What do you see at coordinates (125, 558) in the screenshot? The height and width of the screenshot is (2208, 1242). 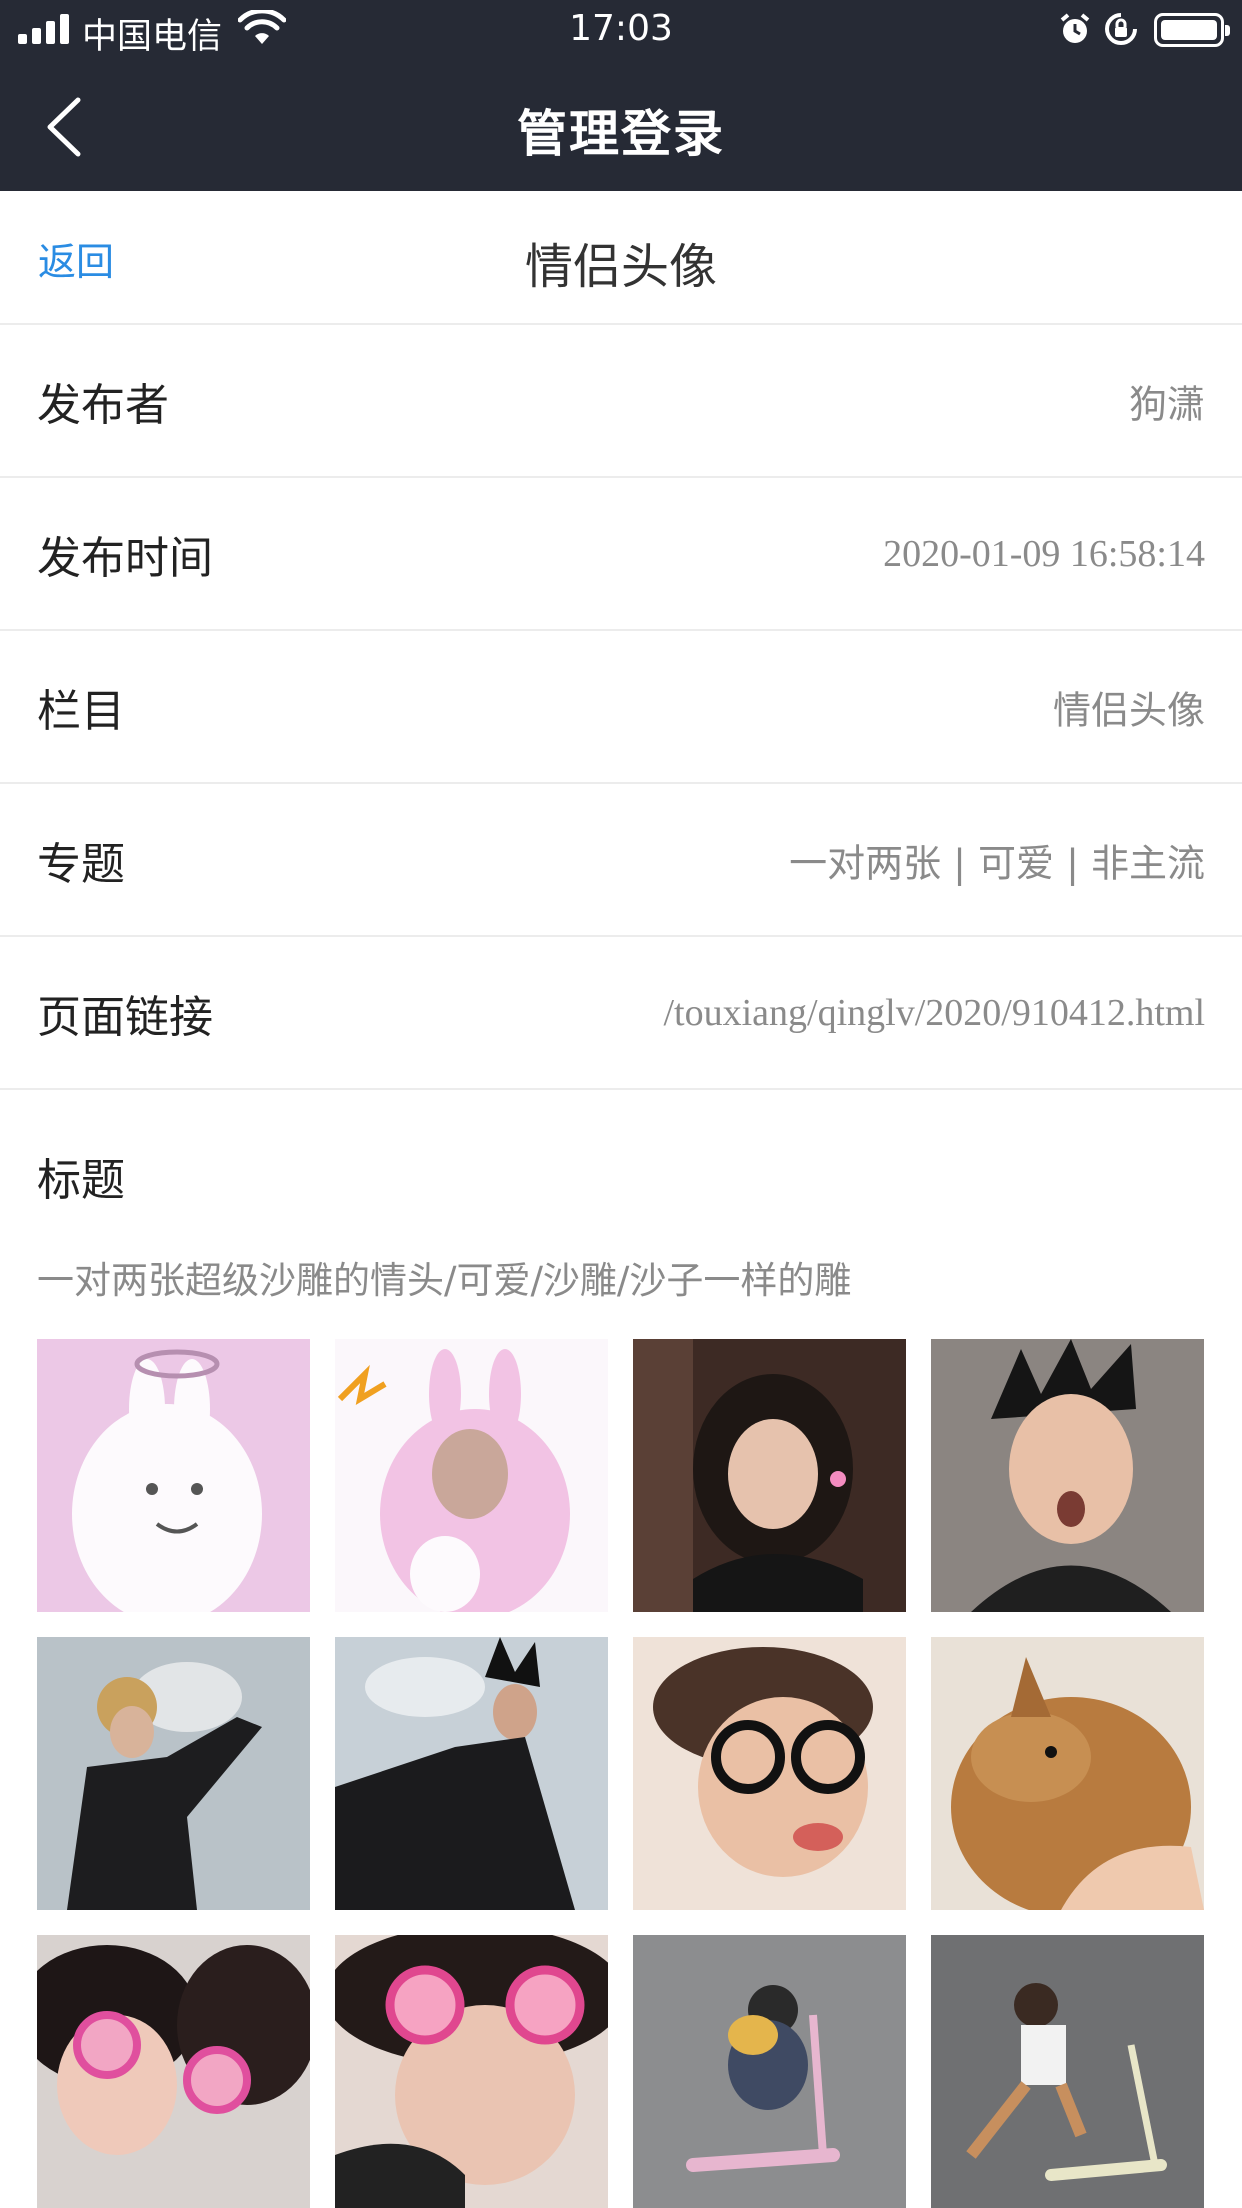 I see `detail-label: 发布时间` at bounding box center [125, 558].